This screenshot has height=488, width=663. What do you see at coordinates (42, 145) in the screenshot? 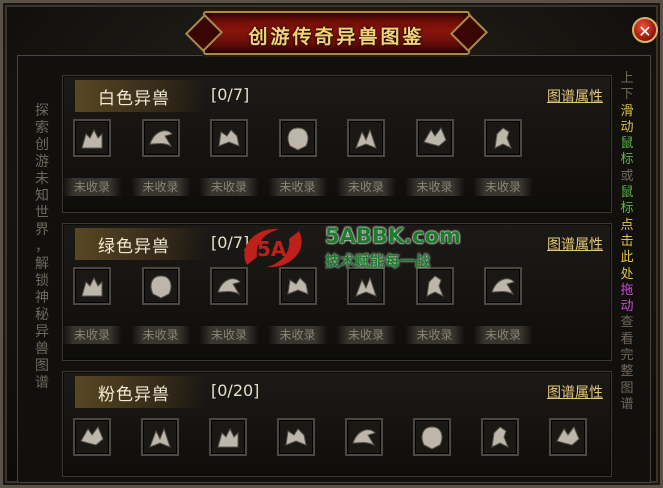
I see `sidebar-left-char: 创` at bounding box center [42, 145].